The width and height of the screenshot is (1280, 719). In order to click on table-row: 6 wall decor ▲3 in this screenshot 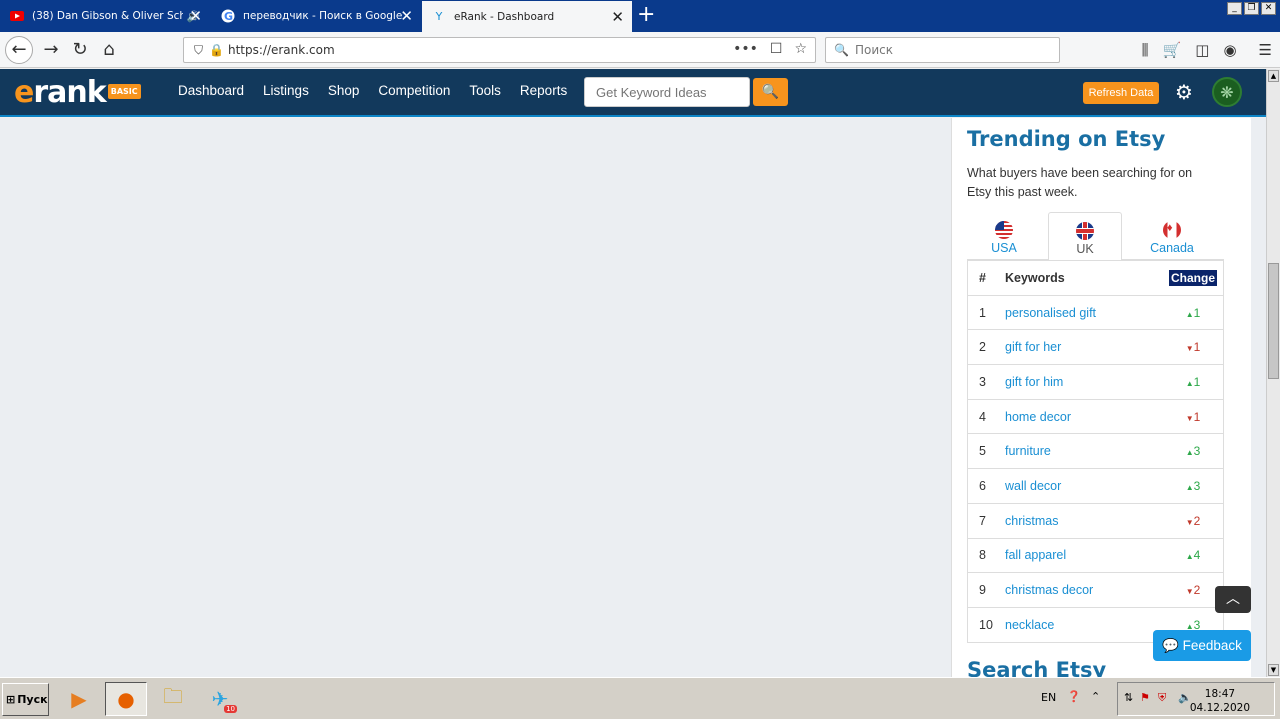, I will do `click(1095, 485)`.